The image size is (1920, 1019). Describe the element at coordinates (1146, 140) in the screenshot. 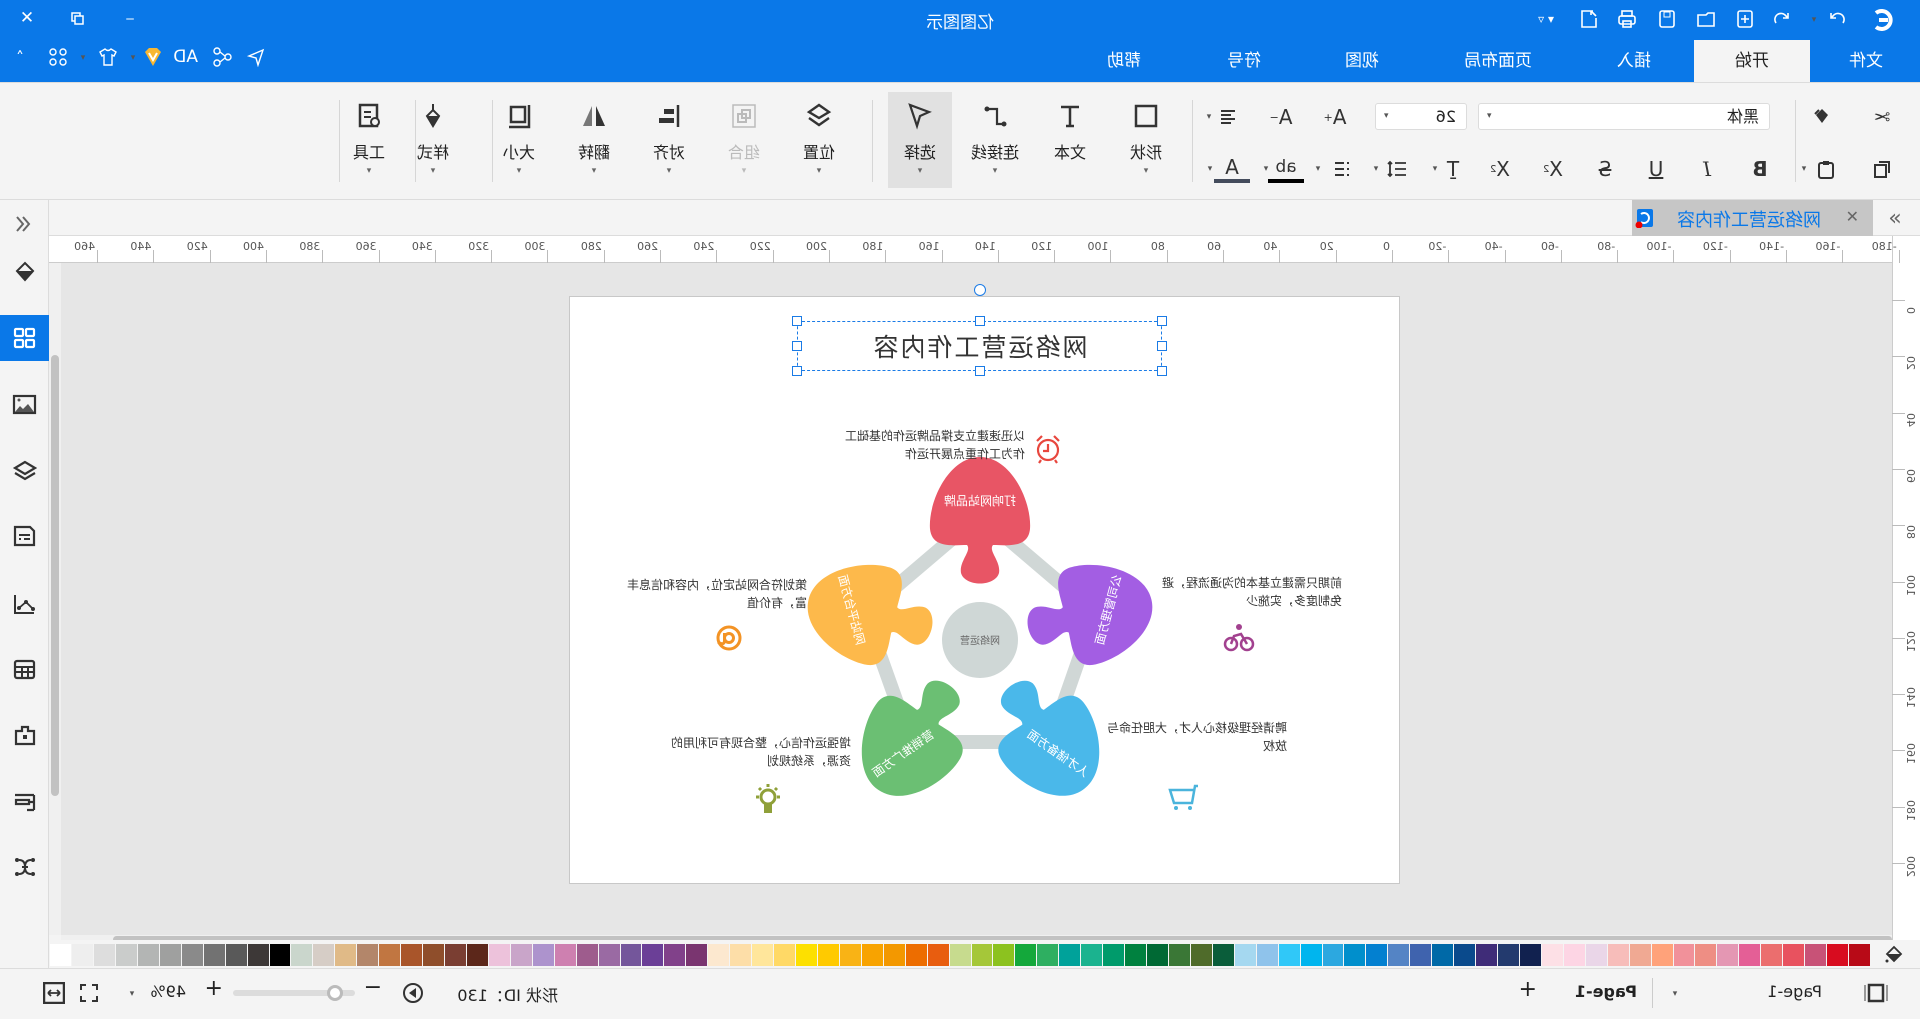

I see `shape-button: 形状 ▾` at that location.